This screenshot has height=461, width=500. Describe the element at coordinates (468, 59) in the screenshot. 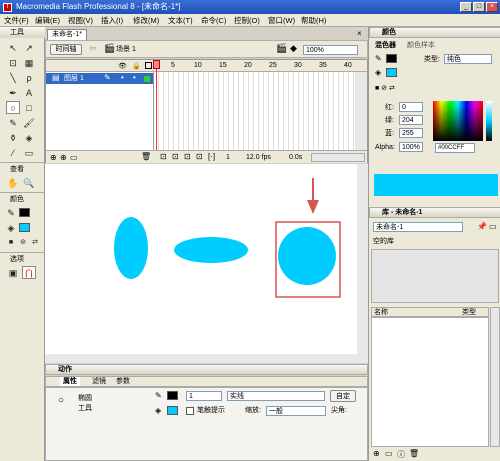

I see `fill-type-select: 纯色` at that location.